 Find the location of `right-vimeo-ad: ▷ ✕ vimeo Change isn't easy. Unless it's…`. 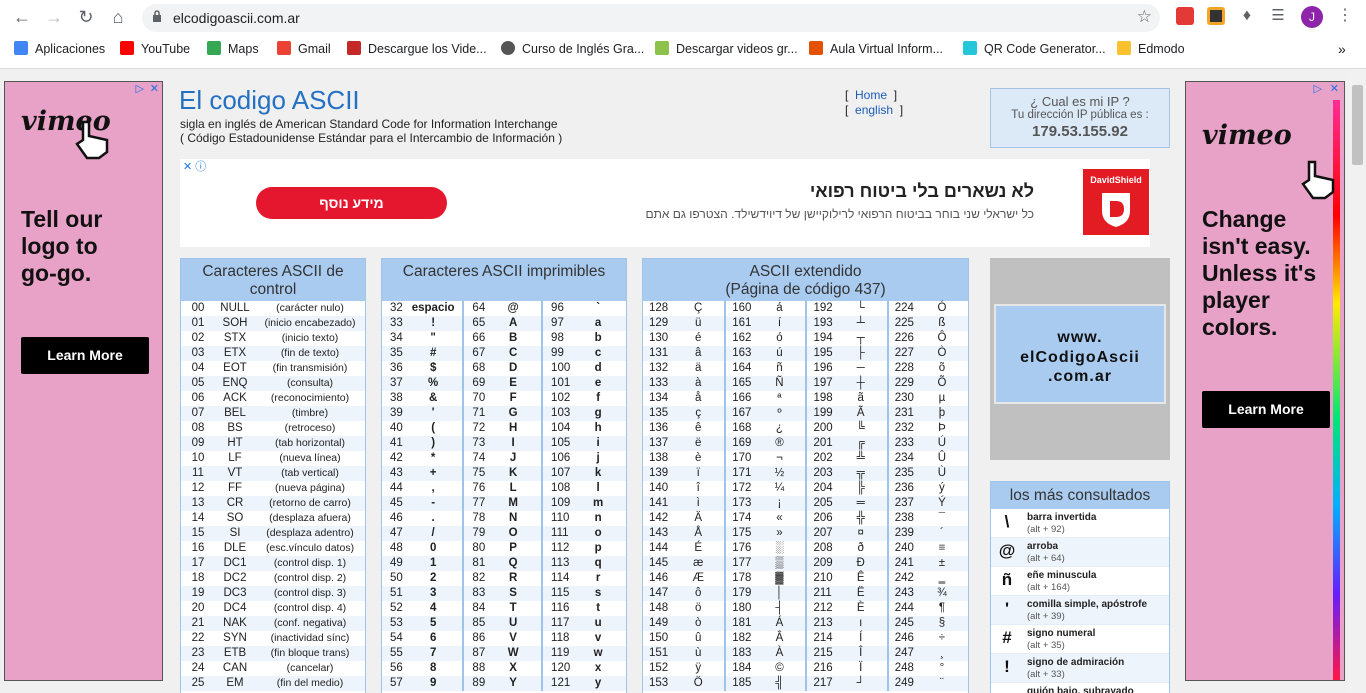

right-vimeo-ad: ▷ ✕ vimeo Change isn't easy. Unless it's… is located at coordinates (1265, 381).